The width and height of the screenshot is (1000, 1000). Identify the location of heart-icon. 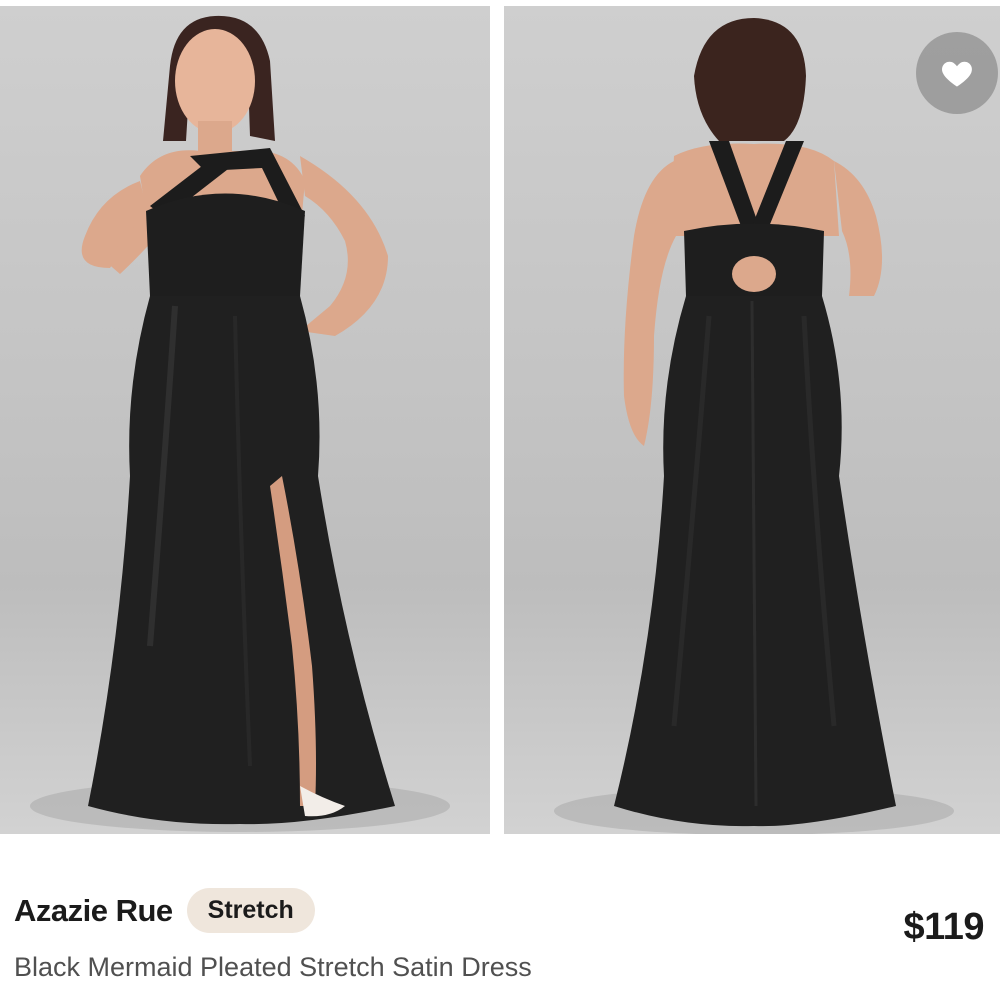
(957, 74).